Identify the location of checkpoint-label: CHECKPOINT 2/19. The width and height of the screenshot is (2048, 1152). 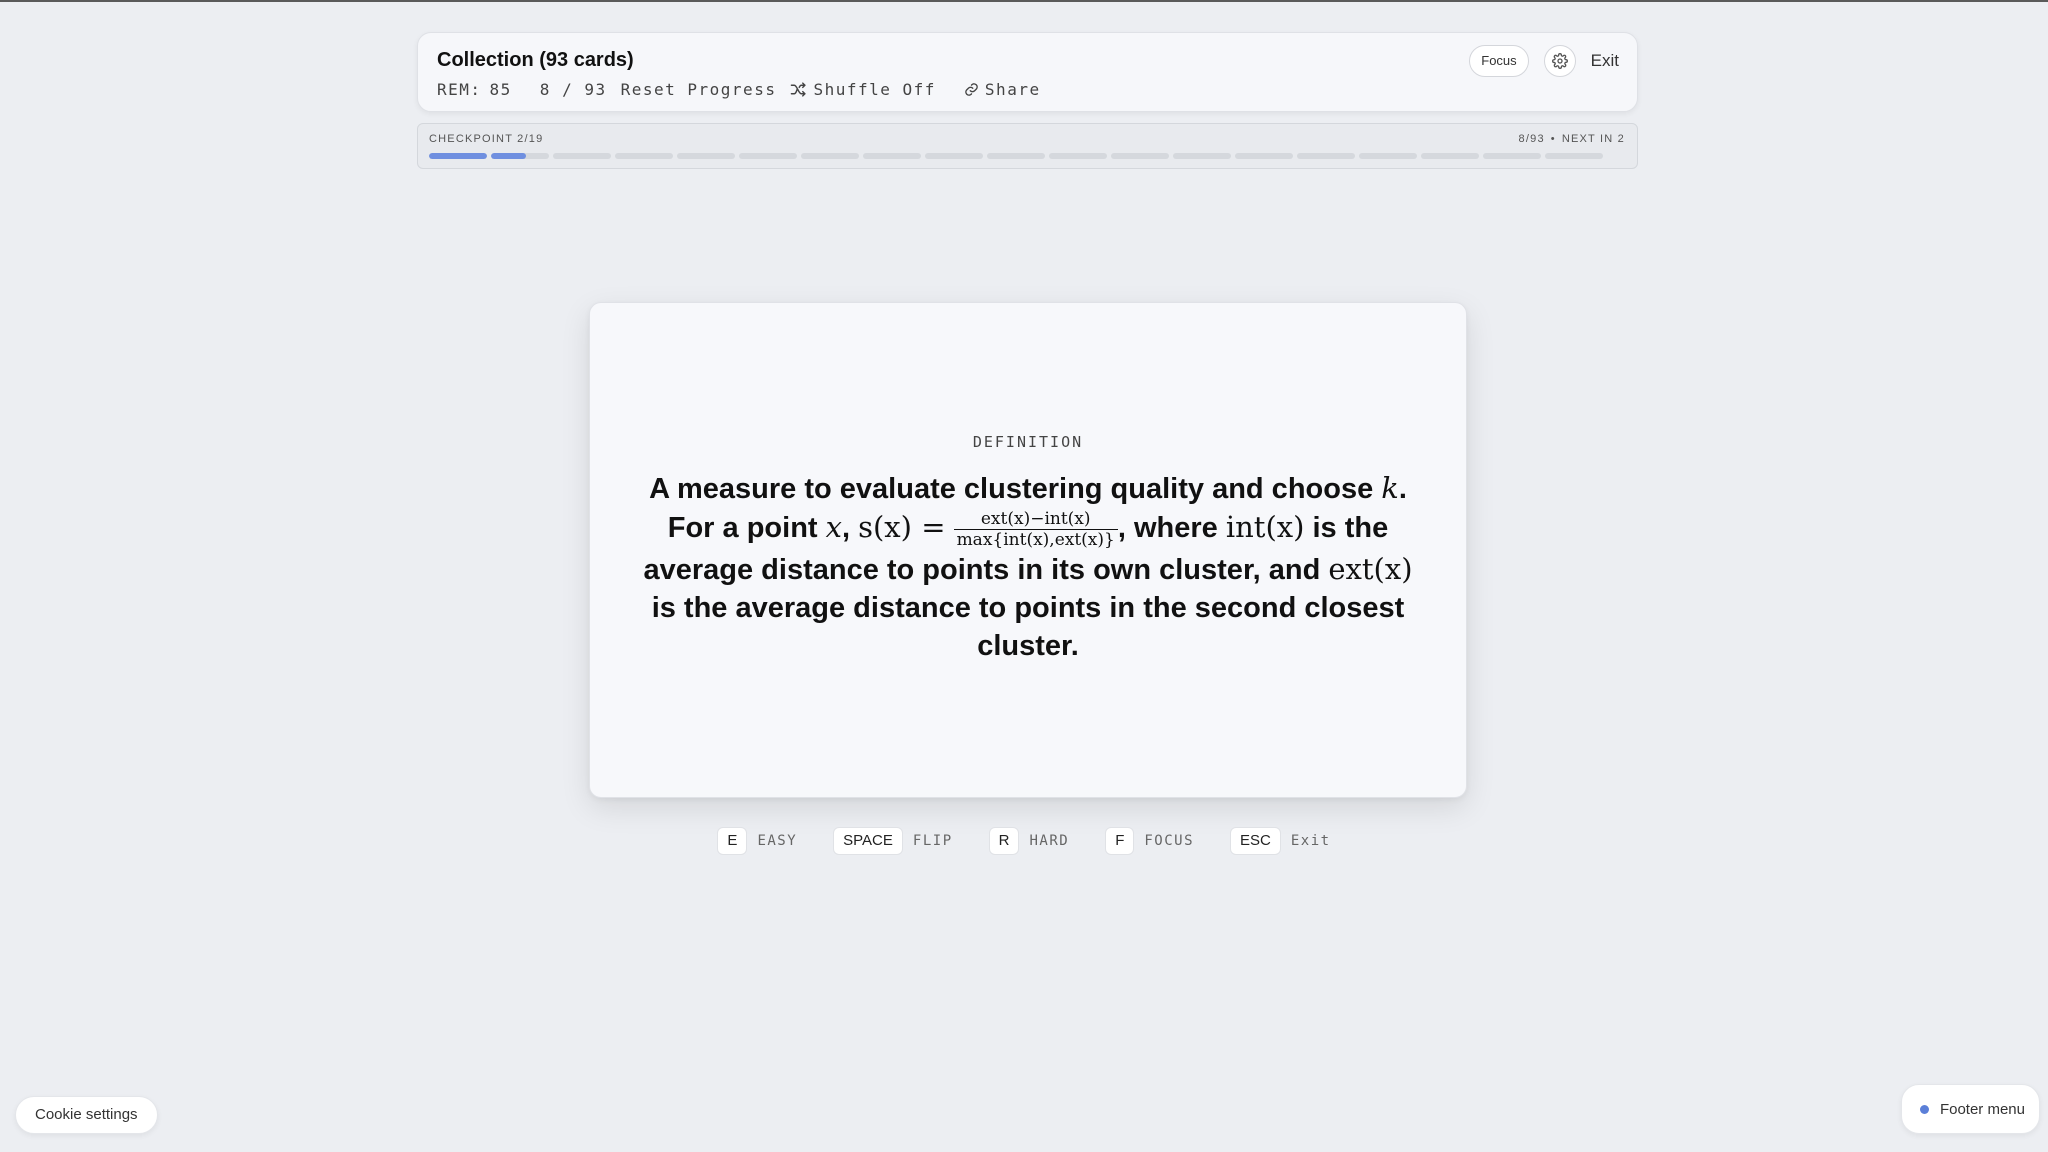
(486, 139).